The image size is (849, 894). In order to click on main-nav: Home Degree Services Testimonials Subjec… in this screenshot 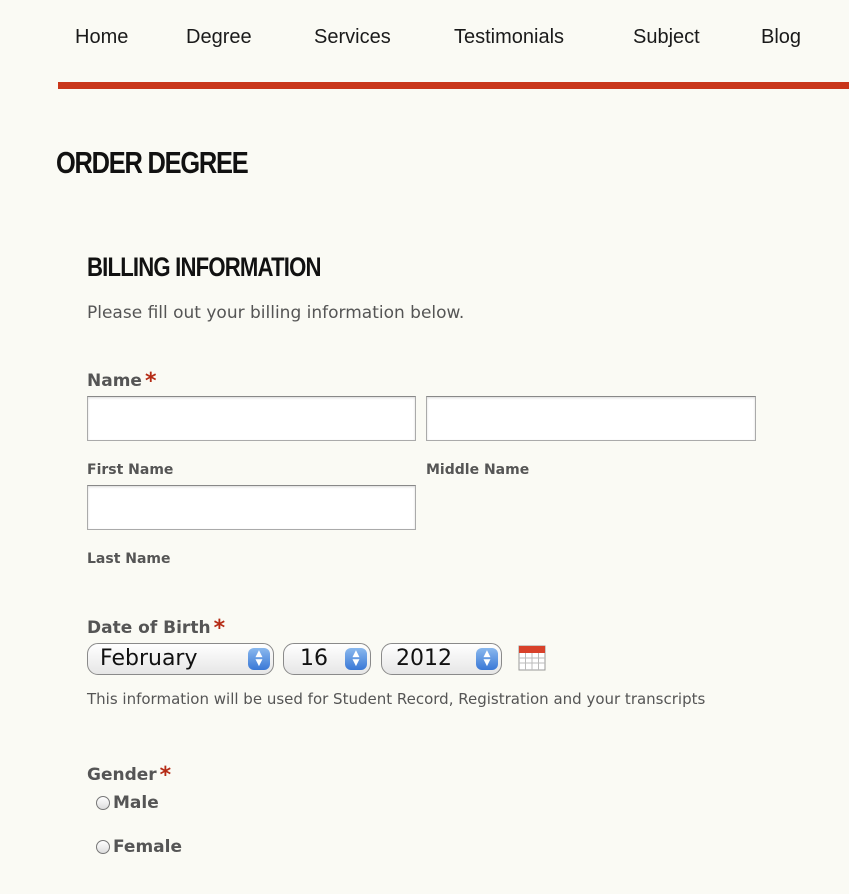, I will do `click(453, 41)`.